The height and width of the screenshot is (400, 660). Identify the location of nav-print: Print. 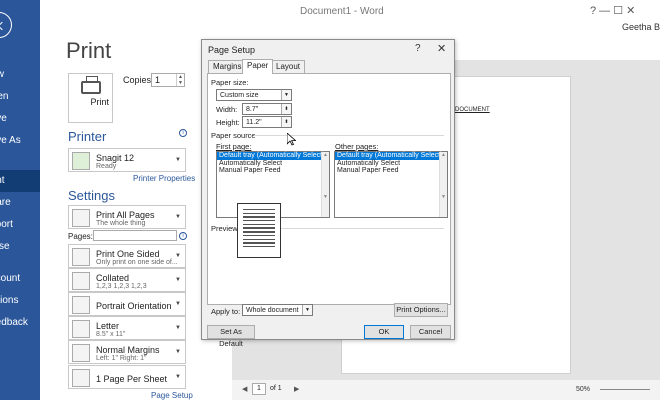
(20, 181).